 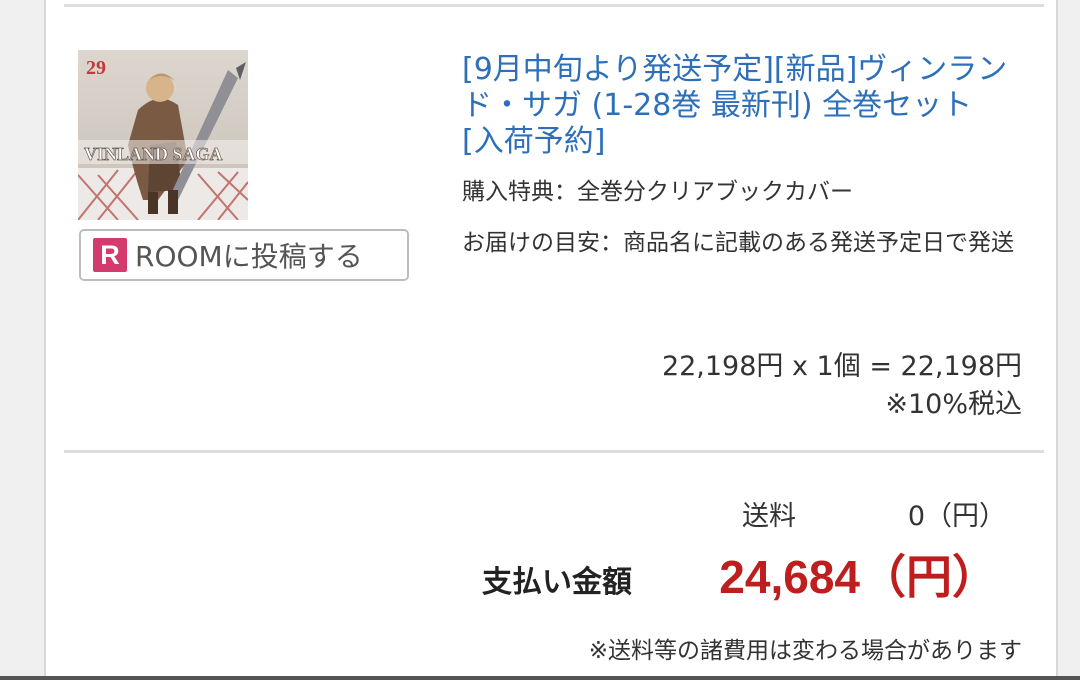 What do you see at coordinates (953, 404) in the screenshot?
I see `tax-included-note: ※10%税込` at bounding box center [953, 404].